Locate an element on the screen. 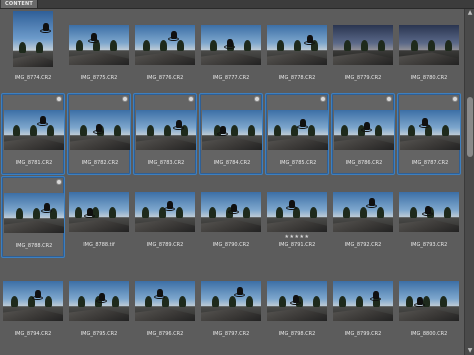 The height and width of the screenshot is (355, 474). thumbnail-cell: IMG_8777.CR2 is located at coordinates (231, 50).